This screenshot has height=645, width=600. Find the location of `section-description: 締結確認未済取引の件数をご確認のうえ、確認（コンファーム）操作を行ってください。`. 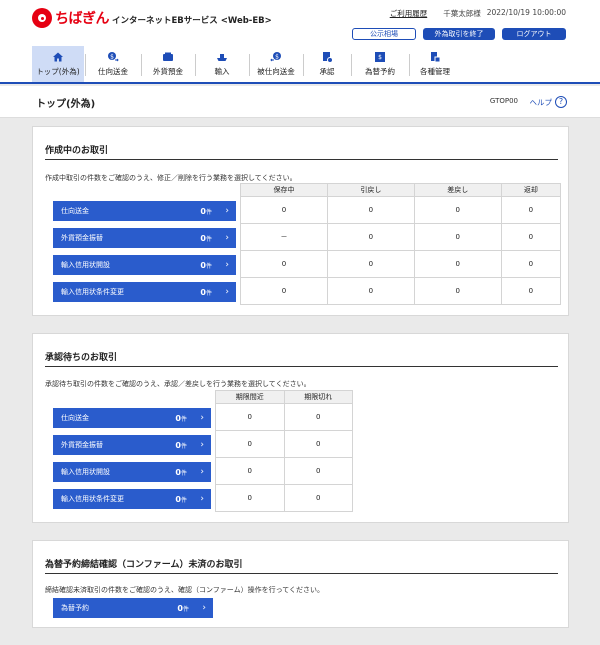

section-description: 締結確認未済取引の件数をご確認のうえ、確認（コンファーム）操作を行ってください。 is located at coordinates (185, 590).